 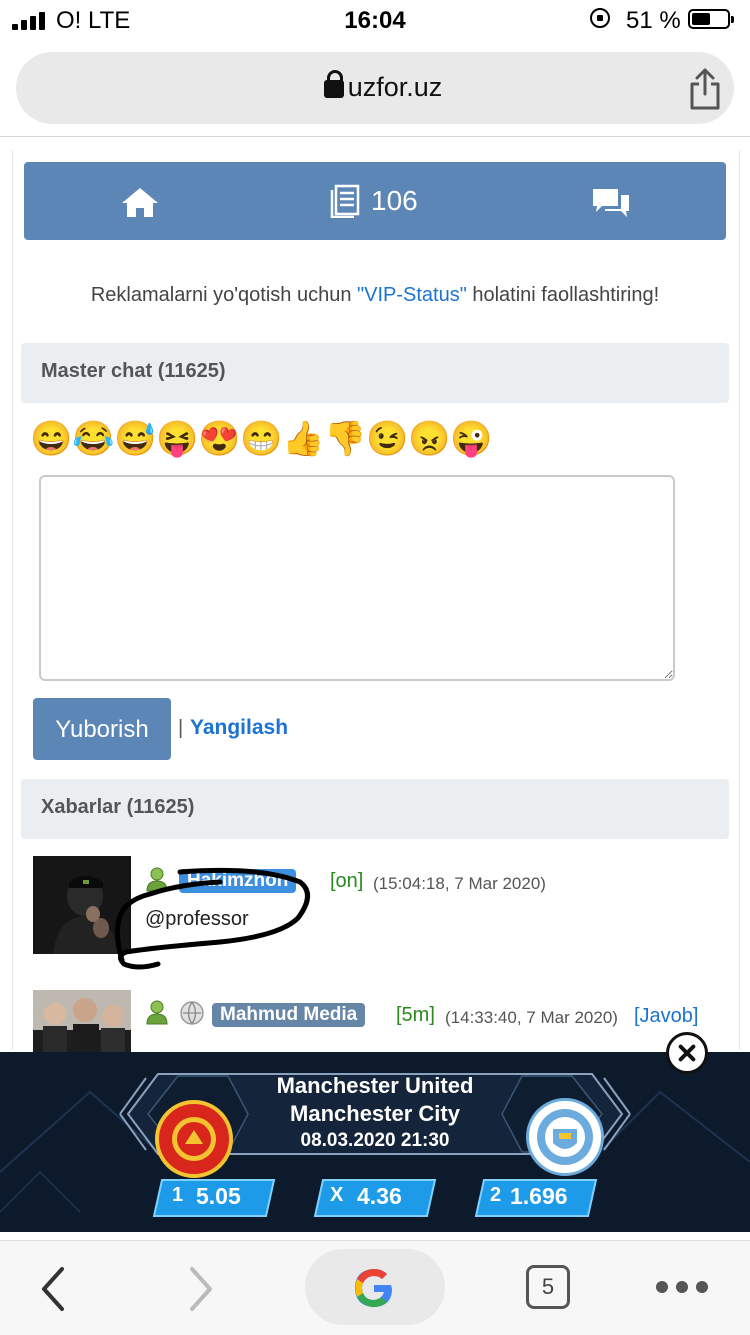 I want to click on message-text: @professor, so click(x=197, y=919).